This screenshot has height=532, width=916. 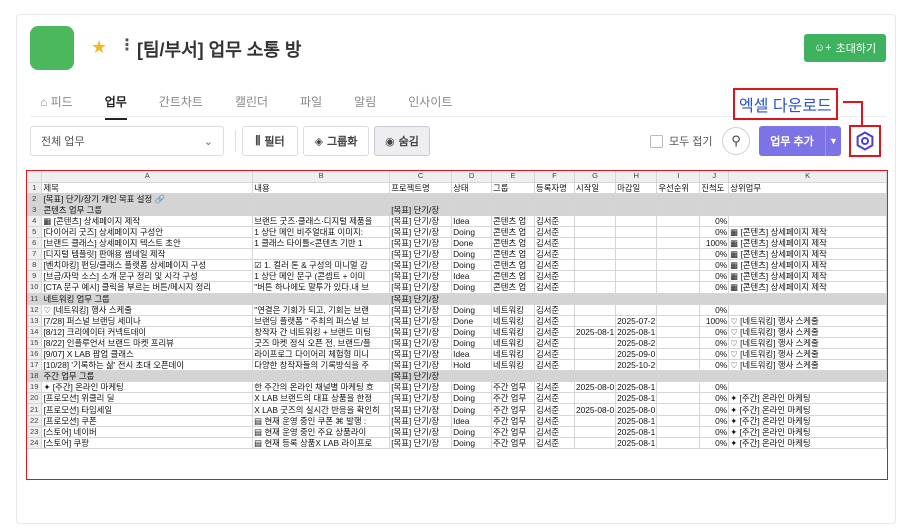 I want to click on table-cell: Idea, so click(x=472, y=221).